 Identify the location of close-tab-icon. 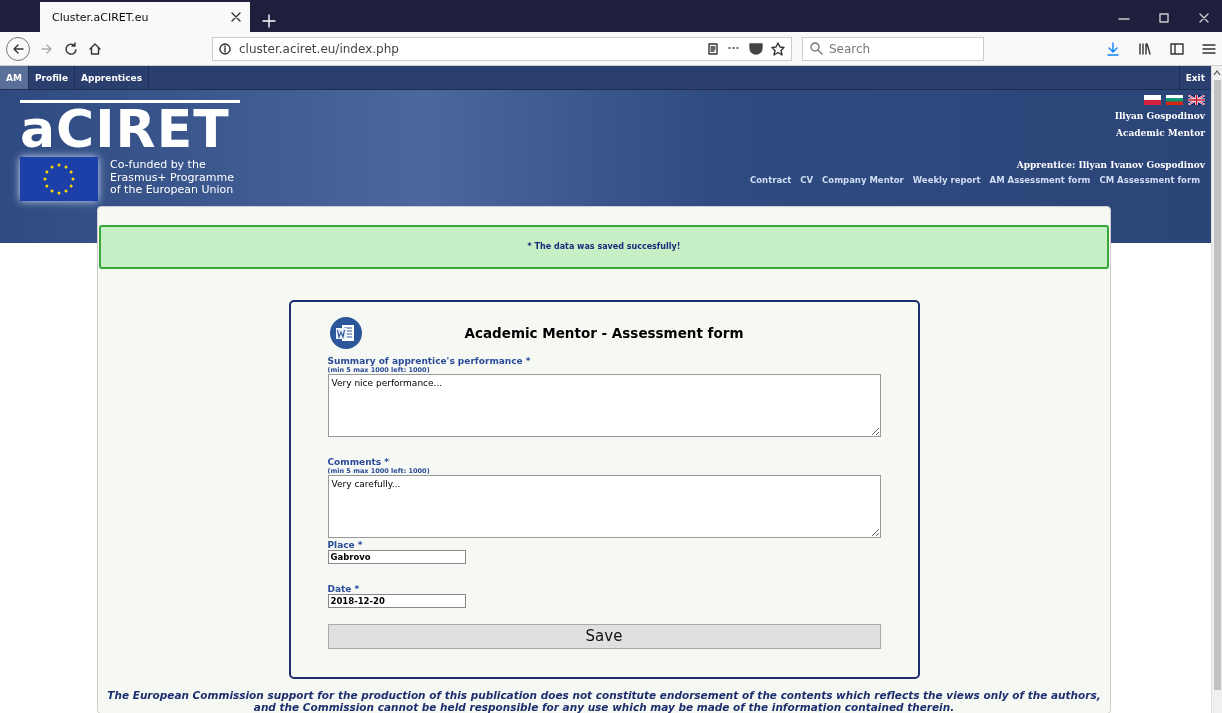
(236, 17).